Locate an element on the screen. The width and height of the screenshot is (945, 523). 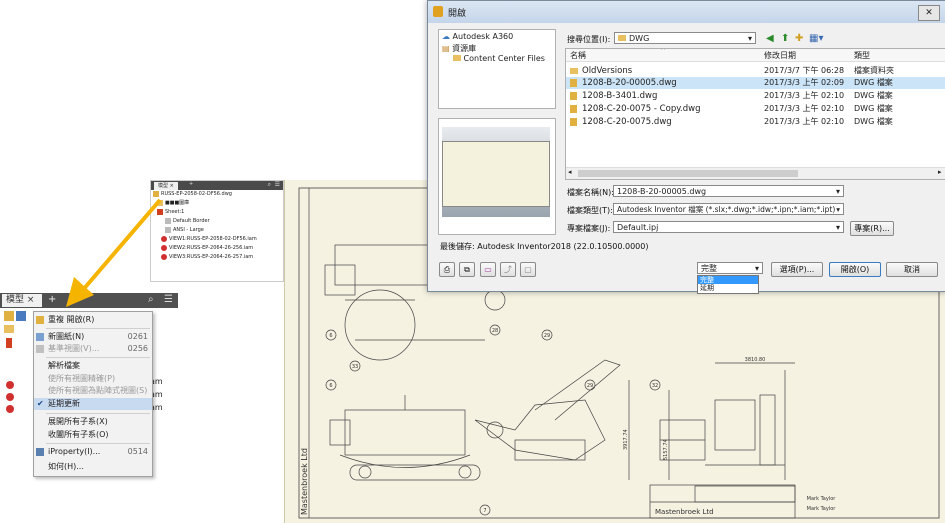
checkmark-icon: ✔ is located at coordinates (40, 403).